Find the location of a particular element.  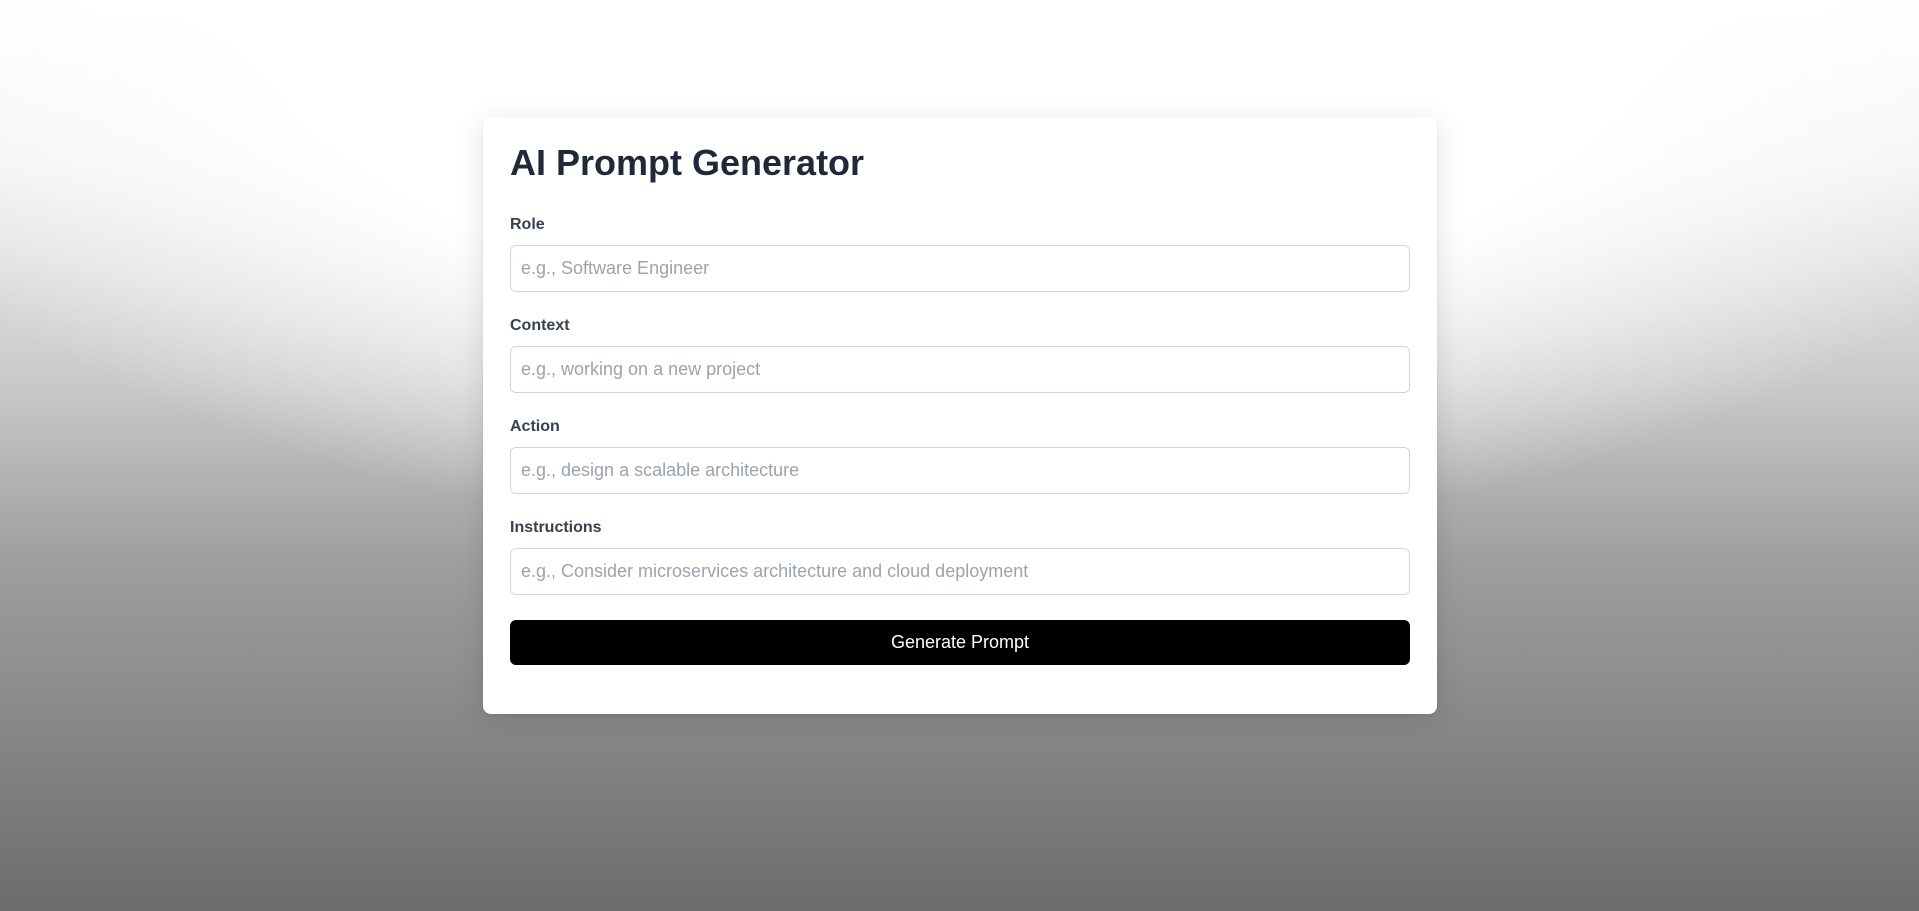

generate-prompt-button: Generate Prompt is located at coordinates (960, 642).